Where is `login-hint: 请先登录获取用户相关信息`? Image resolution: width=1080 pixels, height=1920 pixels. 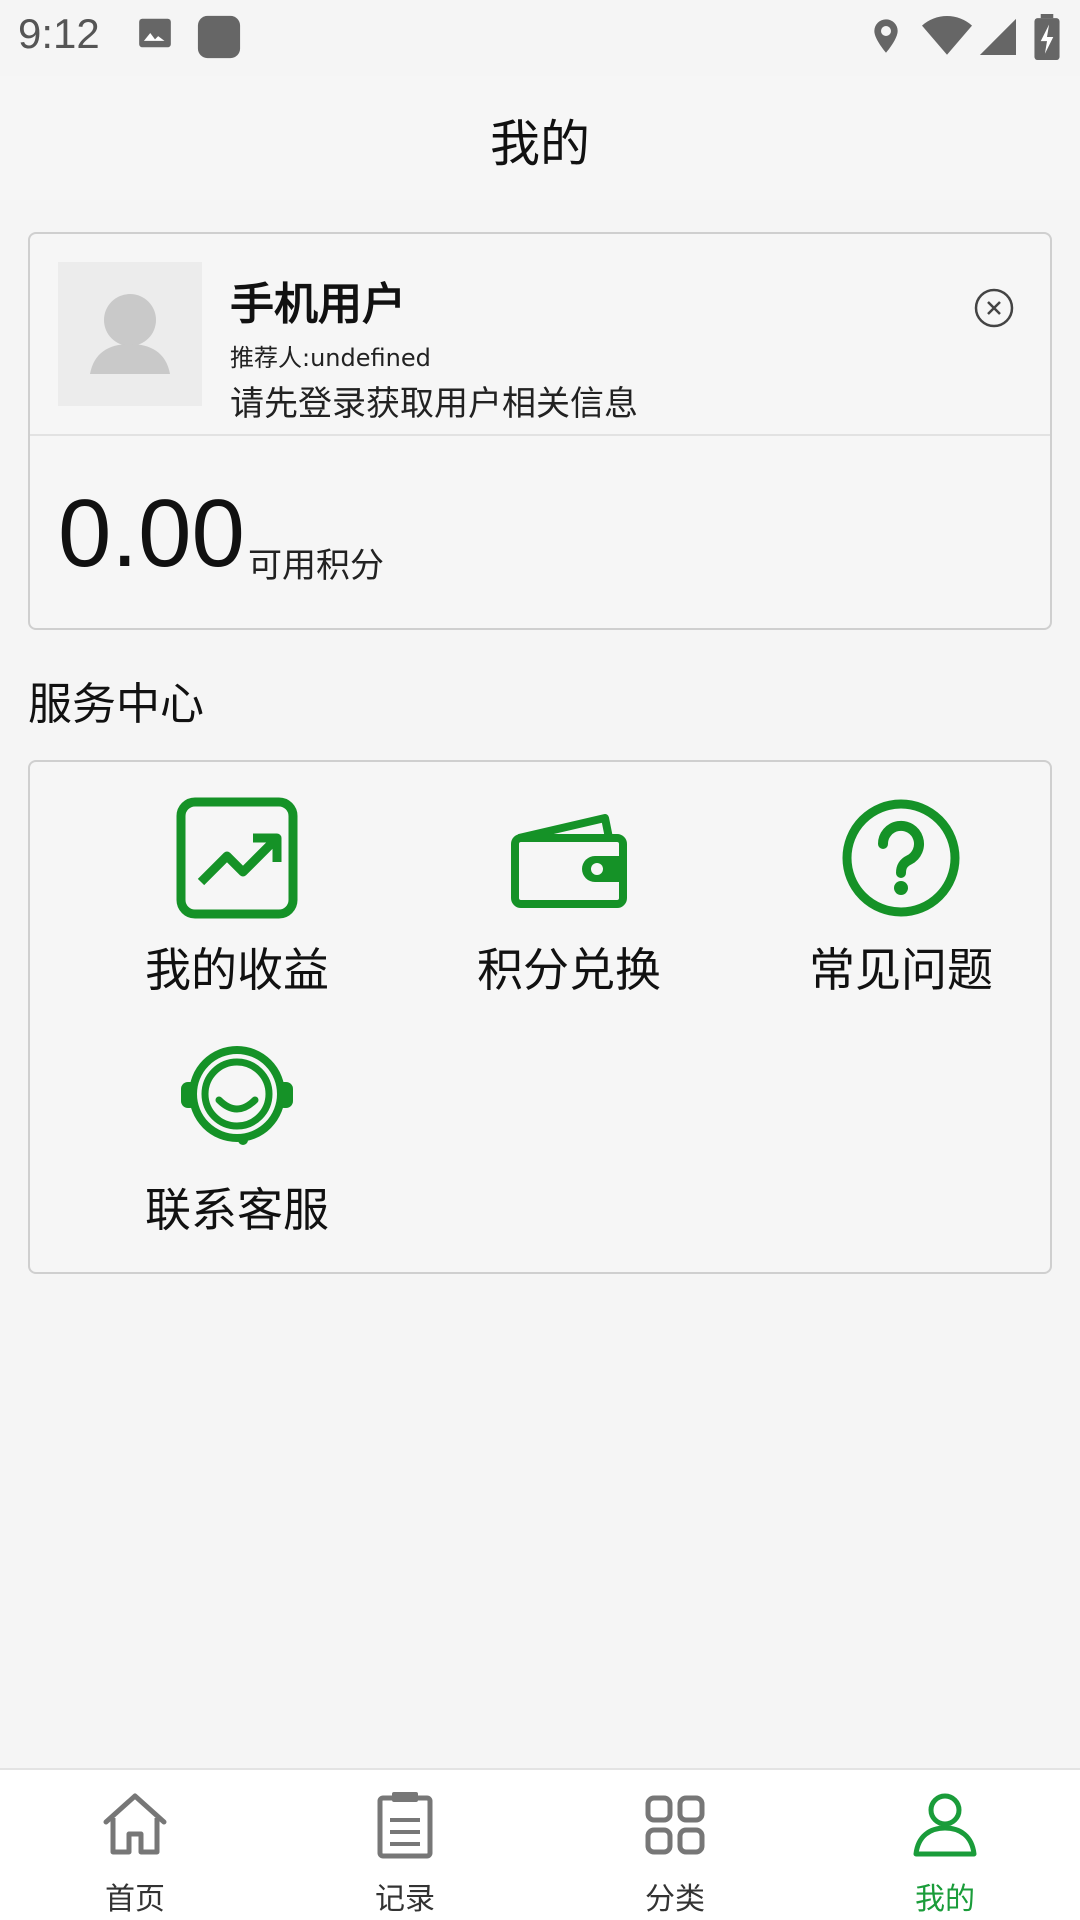
login-hint: 请先登录获取用户相关信息 is located at coordinates (434, 400).